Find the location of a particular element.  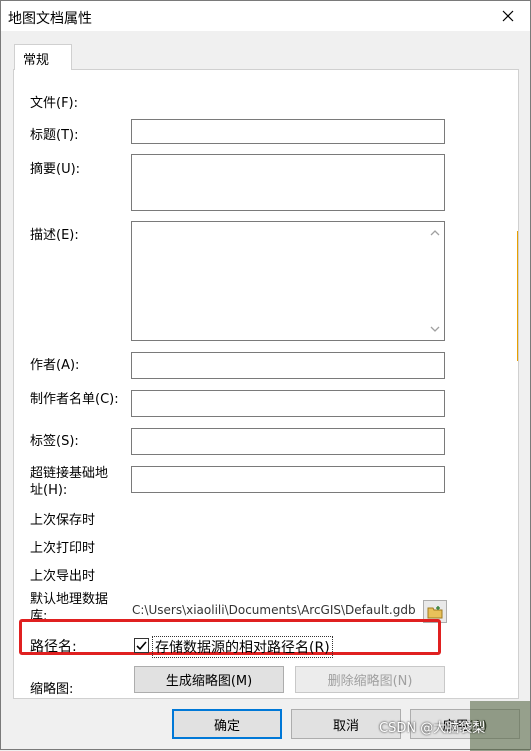

pathnames-label: 路径名: is located at coordinates (53, 647).